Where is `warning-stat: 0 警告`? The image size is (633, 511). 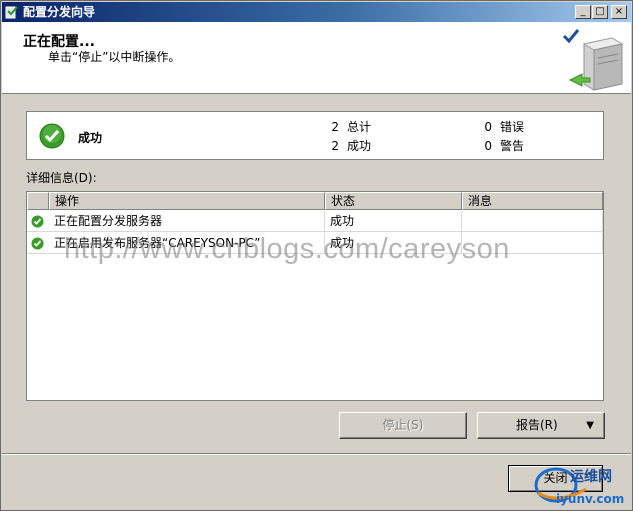
warning-stat: 0 警告 is located at coordinates (503, 145).